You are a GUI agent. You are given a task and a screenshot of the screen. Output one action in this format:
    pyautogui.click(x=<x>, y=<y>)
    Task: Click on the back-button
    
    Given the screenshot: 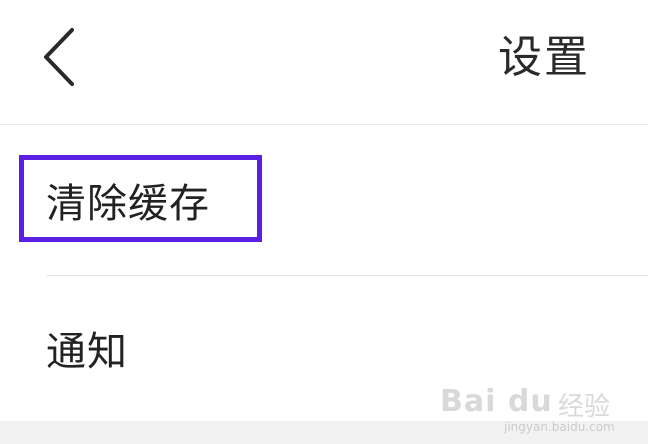 What is the action you would take?
    pyautogui.click(x=60, y=57)
    